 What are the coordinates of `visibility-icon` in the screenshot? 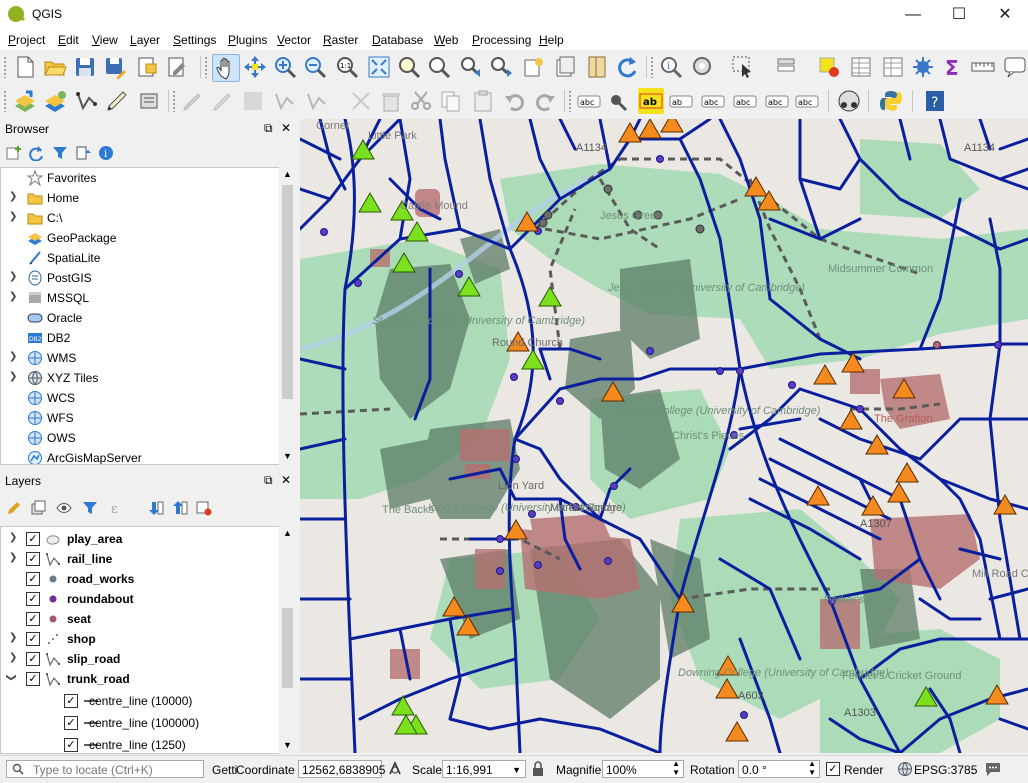 It's located at (64, 508).